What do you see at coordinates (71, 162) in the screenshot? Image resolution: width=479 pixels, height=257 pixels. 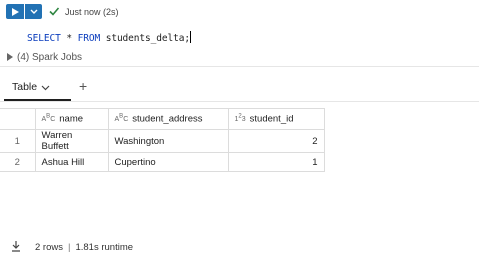 I see `cell-name: Ashua Hill` at bounding box center [71, 162].